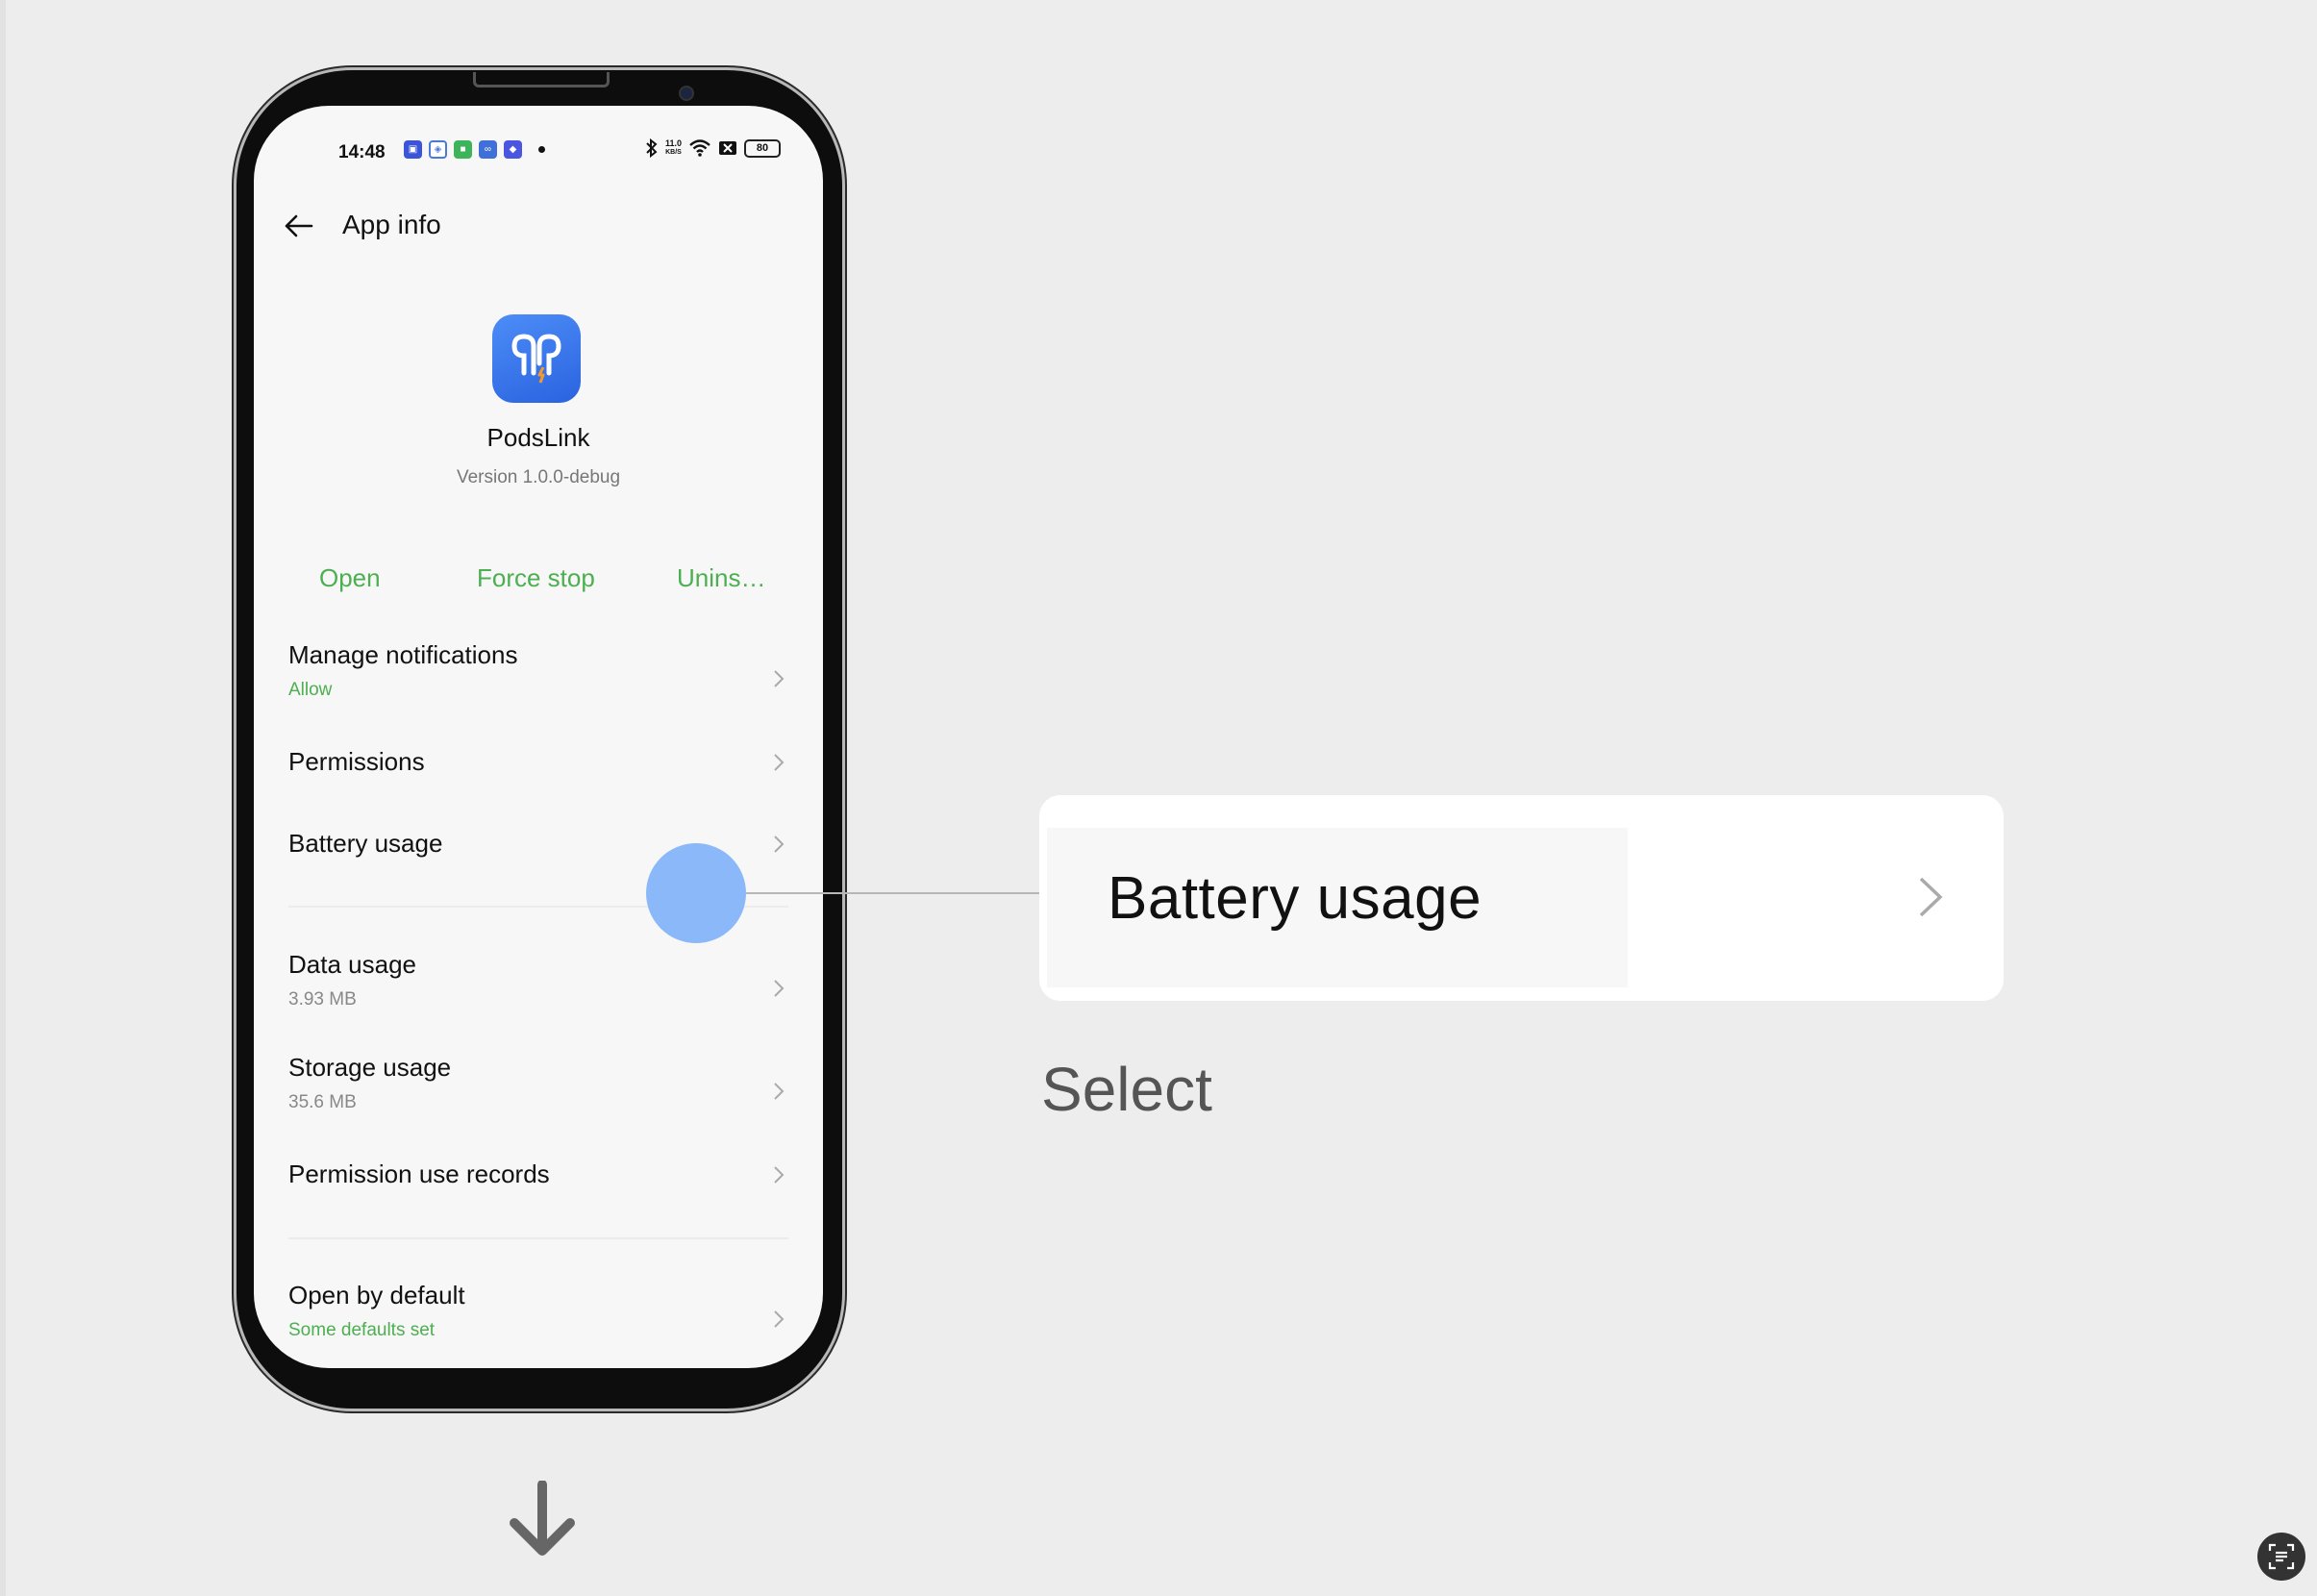  What do you see at coordinates (438, 149) in the screenshot?
I see `shield-icon: ◈` at bounding box center [438, 149].